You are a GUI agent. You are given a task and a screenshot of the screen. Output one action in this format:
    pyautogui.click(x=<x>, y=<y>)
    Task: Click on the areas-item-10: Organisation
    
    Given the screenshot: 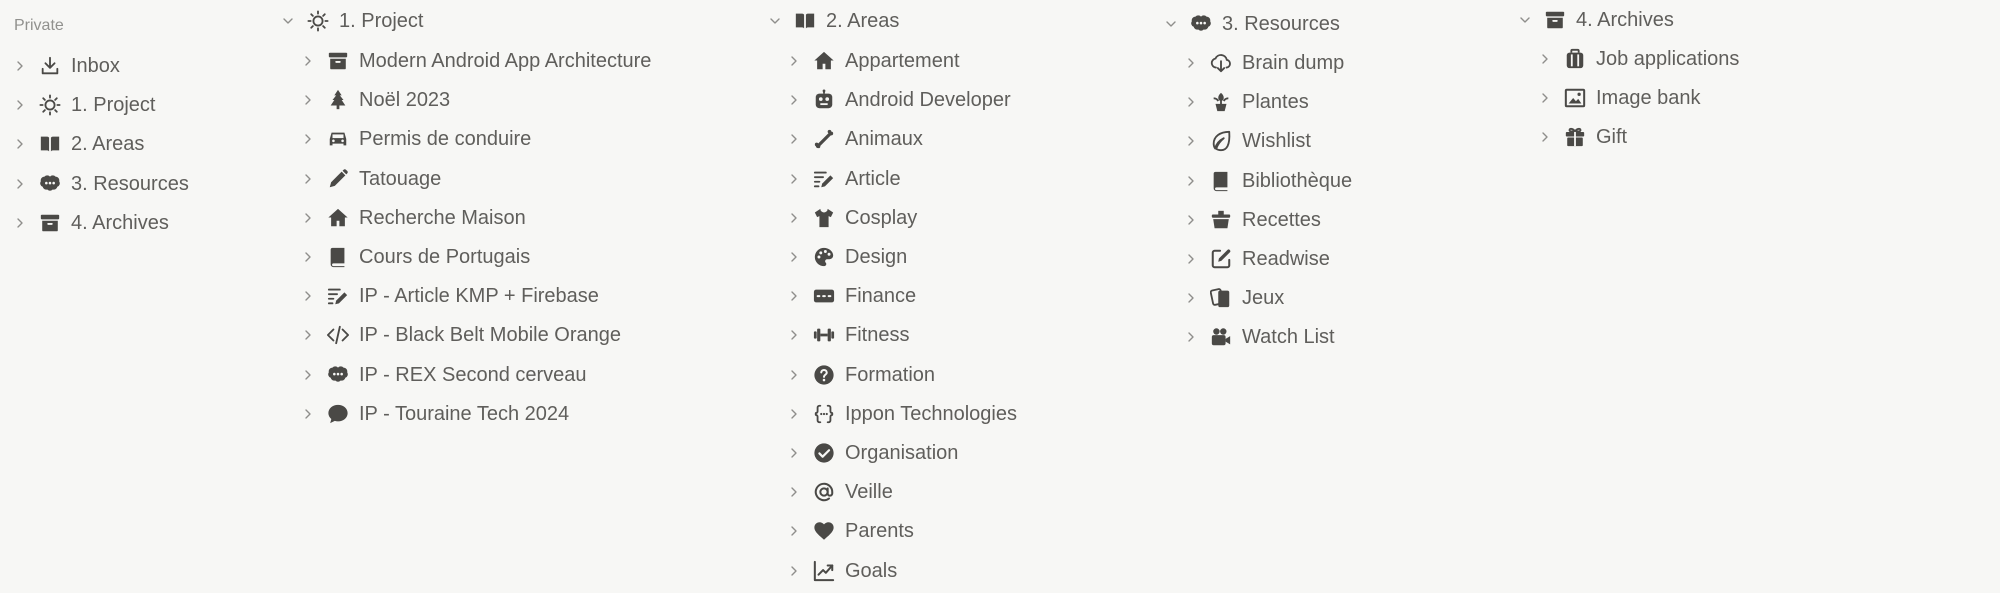 What is the action you would take?
    pyautogui.click(x=872, y=453)
    